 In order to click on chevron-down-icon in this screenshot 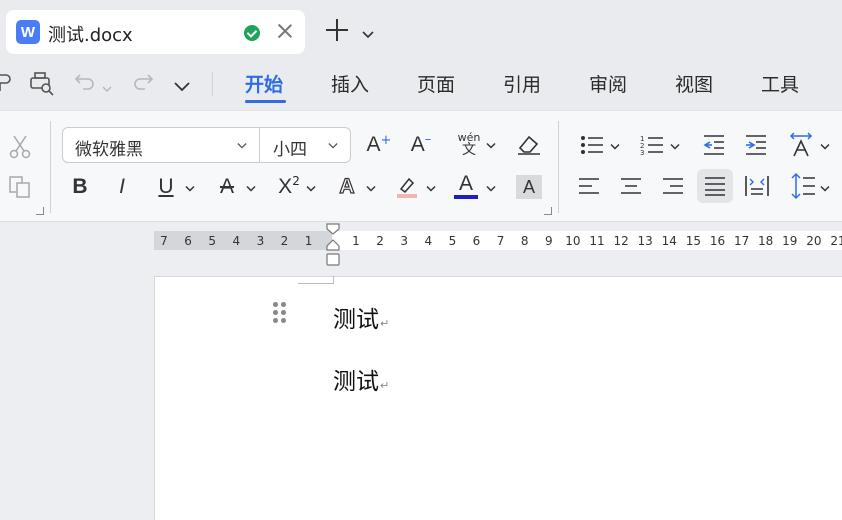, I will do `click(368, 31)`.